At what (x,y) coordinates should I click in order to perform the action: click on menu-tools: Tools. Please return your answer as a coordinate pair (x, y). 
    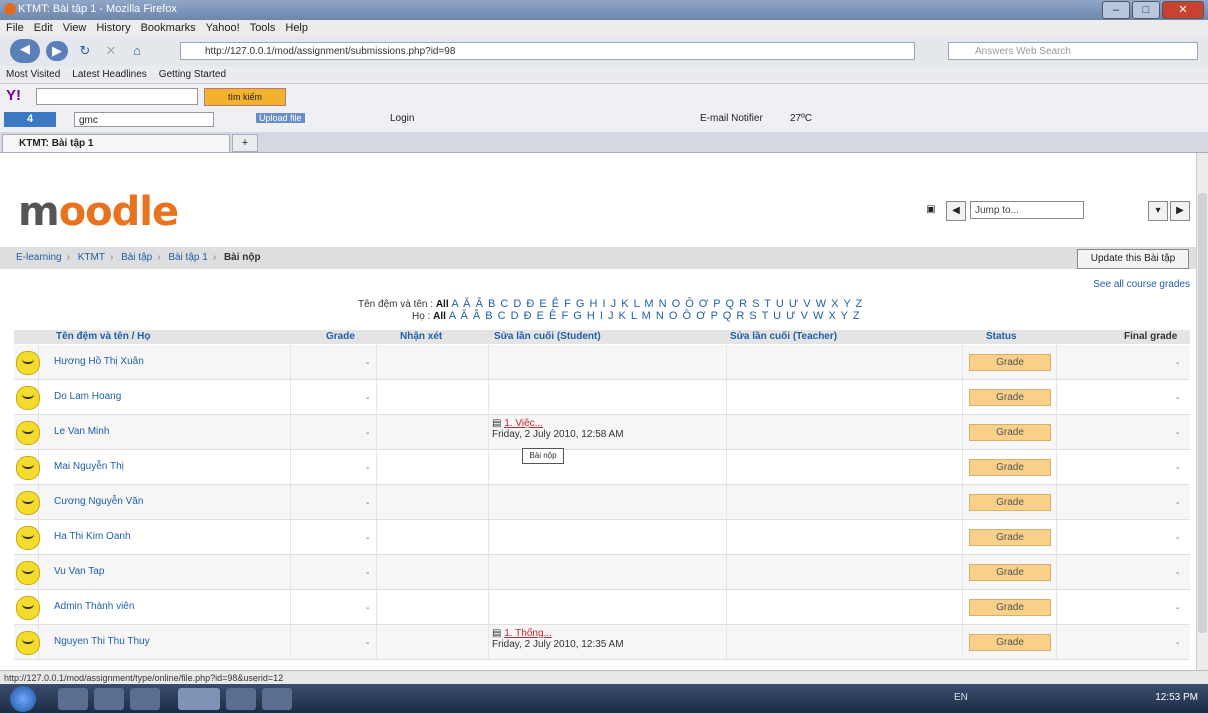
    Looking at the image, I should click on (263, 28).